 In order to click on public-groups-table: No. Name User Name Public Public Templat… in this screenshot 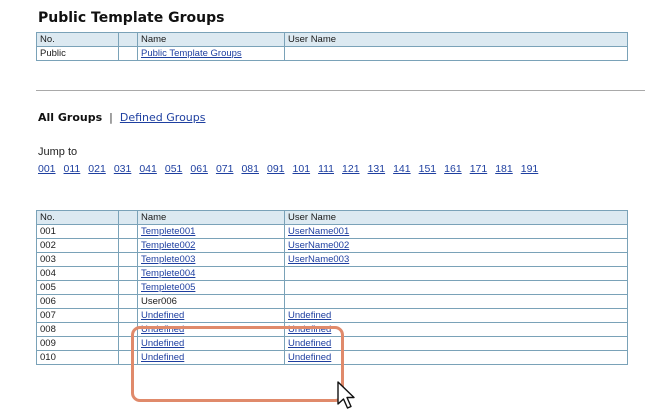, I will do `click(332, 46)`.